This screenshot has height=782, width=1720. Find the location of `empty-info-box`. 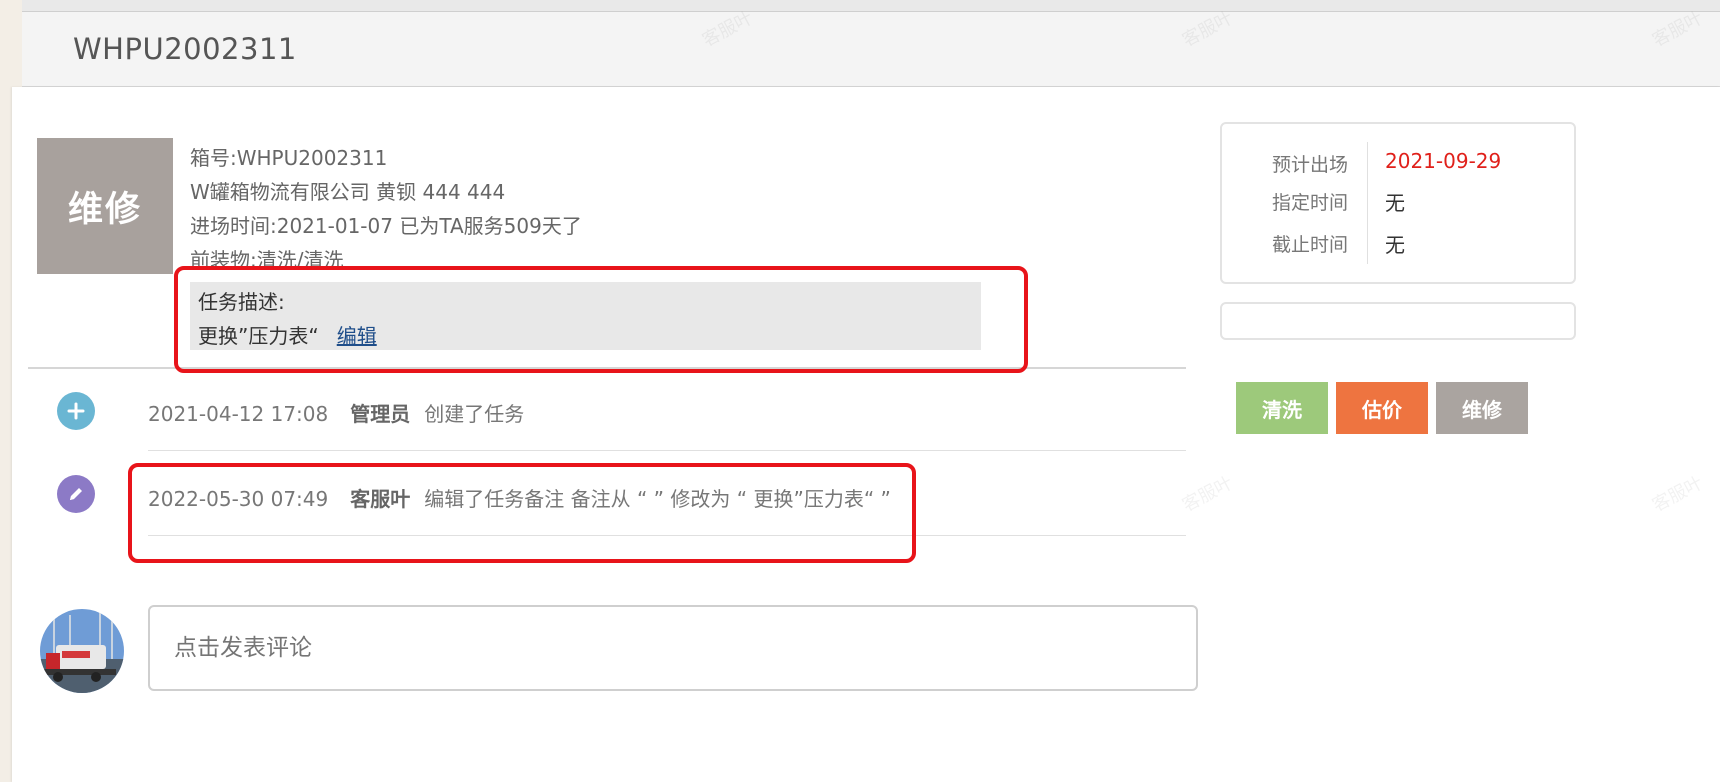

empty-info-box is located at coordinates (1398, 321).